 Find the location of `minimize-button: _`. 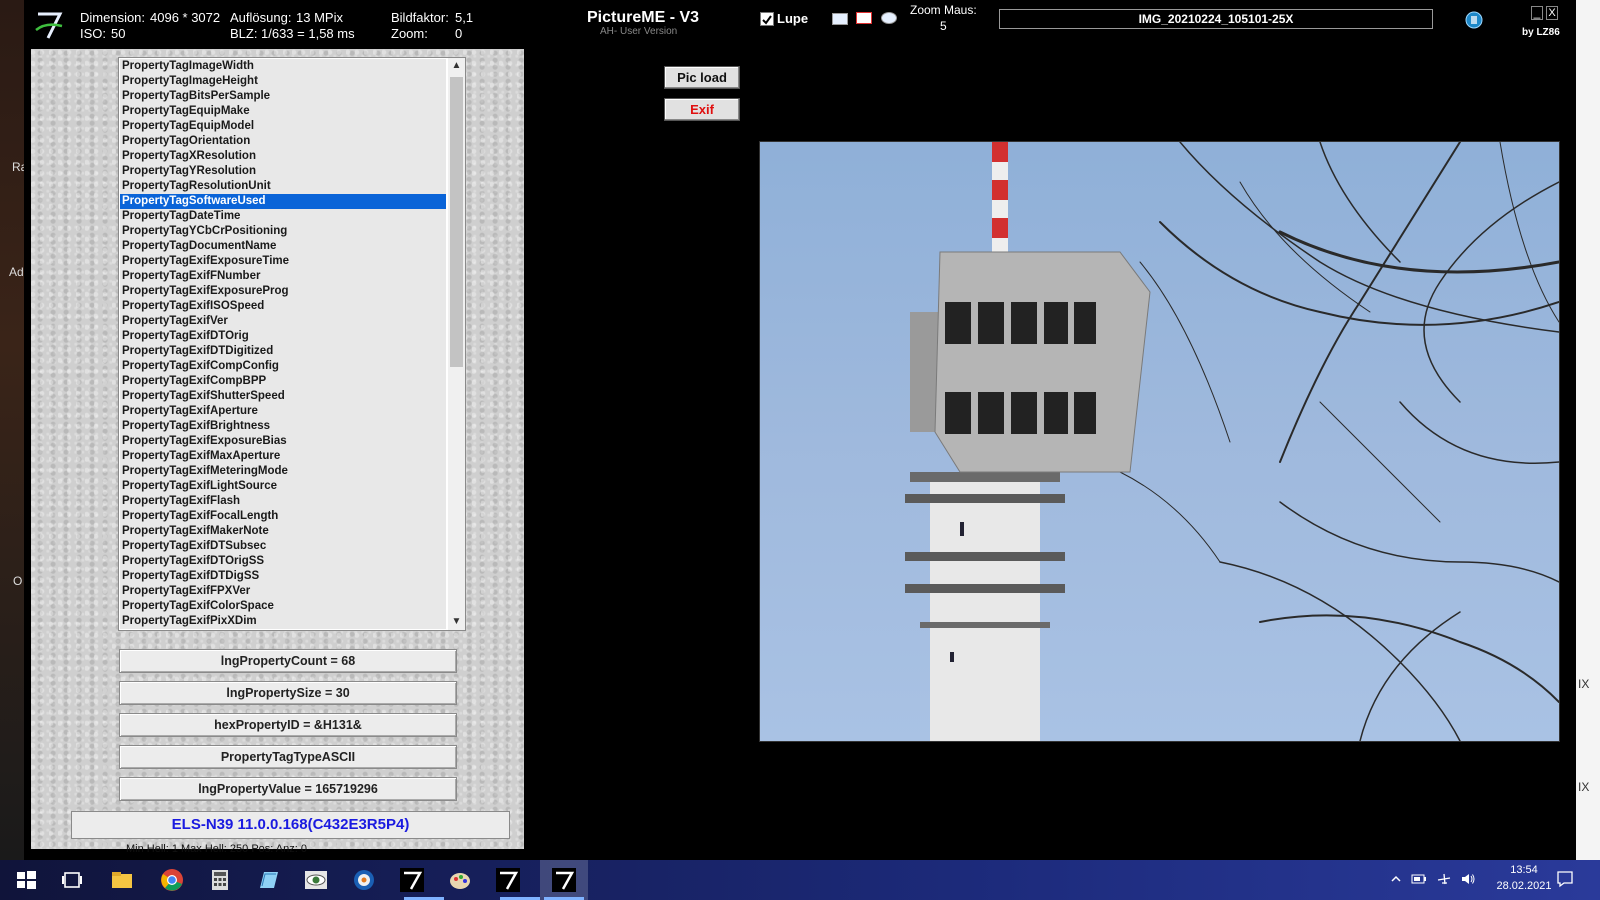

minimize-button: _ is located at coordinates (1537, 13).